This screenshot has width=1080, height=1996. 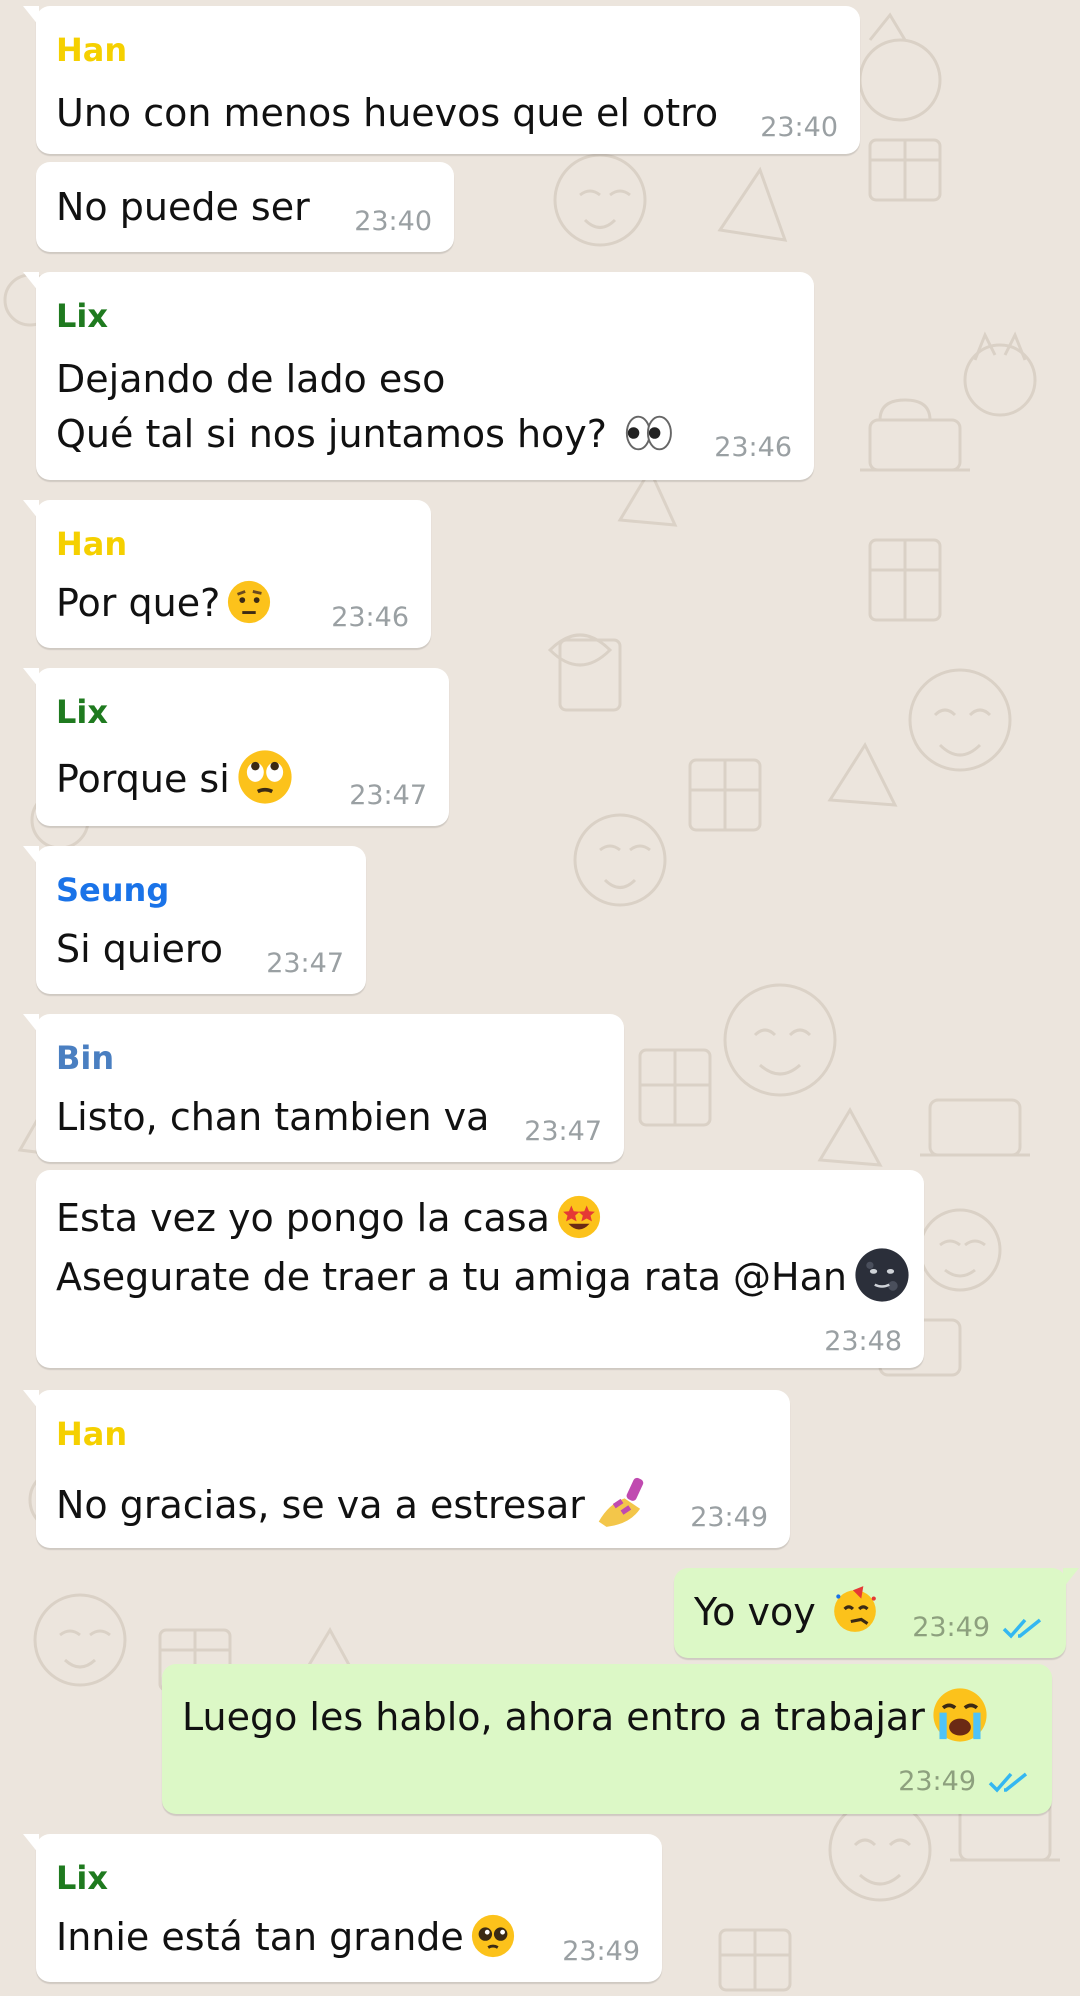 What do you see at coordinates (251, 379) in the screenshot?
I see `message-line: Dejando de lado eso` at bounding box center [251, 379].